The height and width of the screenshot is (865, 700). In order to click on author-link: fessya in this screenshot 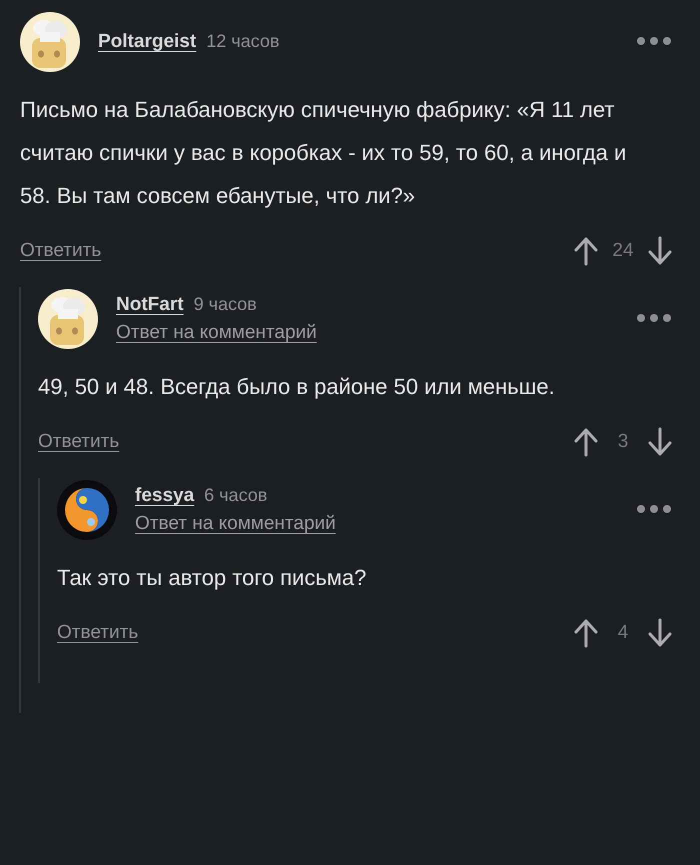, I will do `click(164, 496)`.